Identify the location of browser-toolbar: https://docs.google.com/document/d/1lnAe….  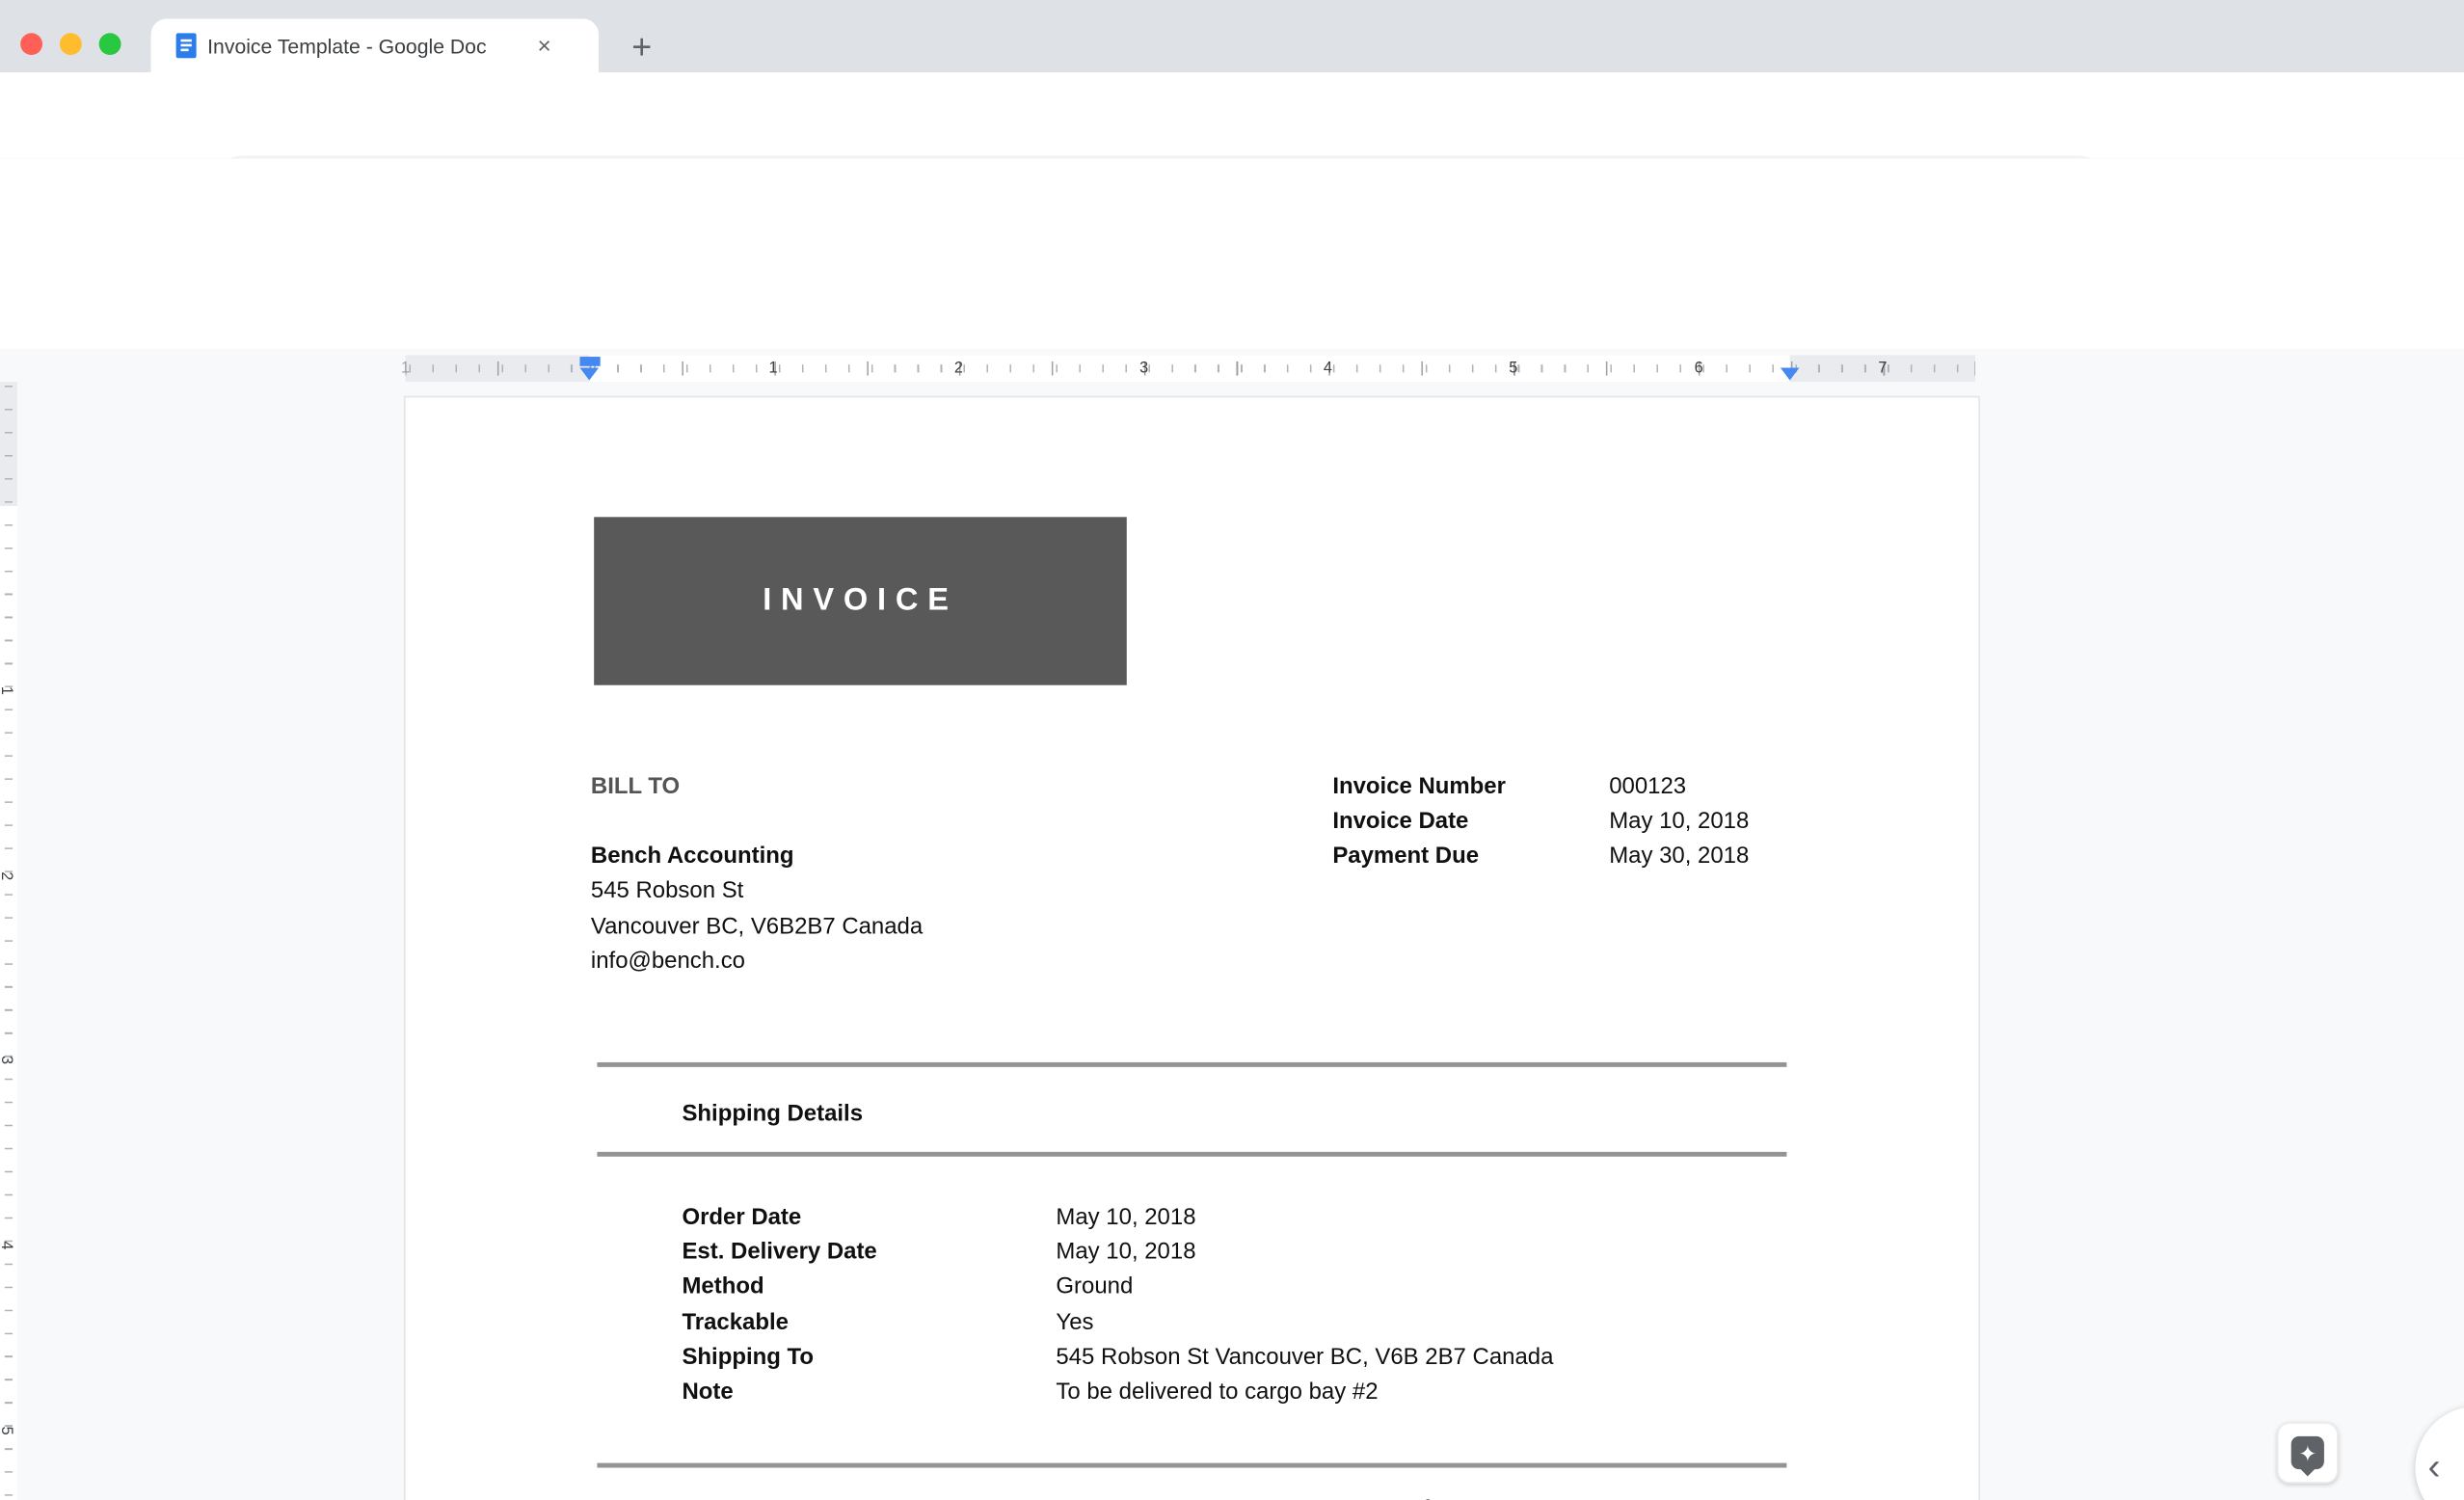
(1232, 143).